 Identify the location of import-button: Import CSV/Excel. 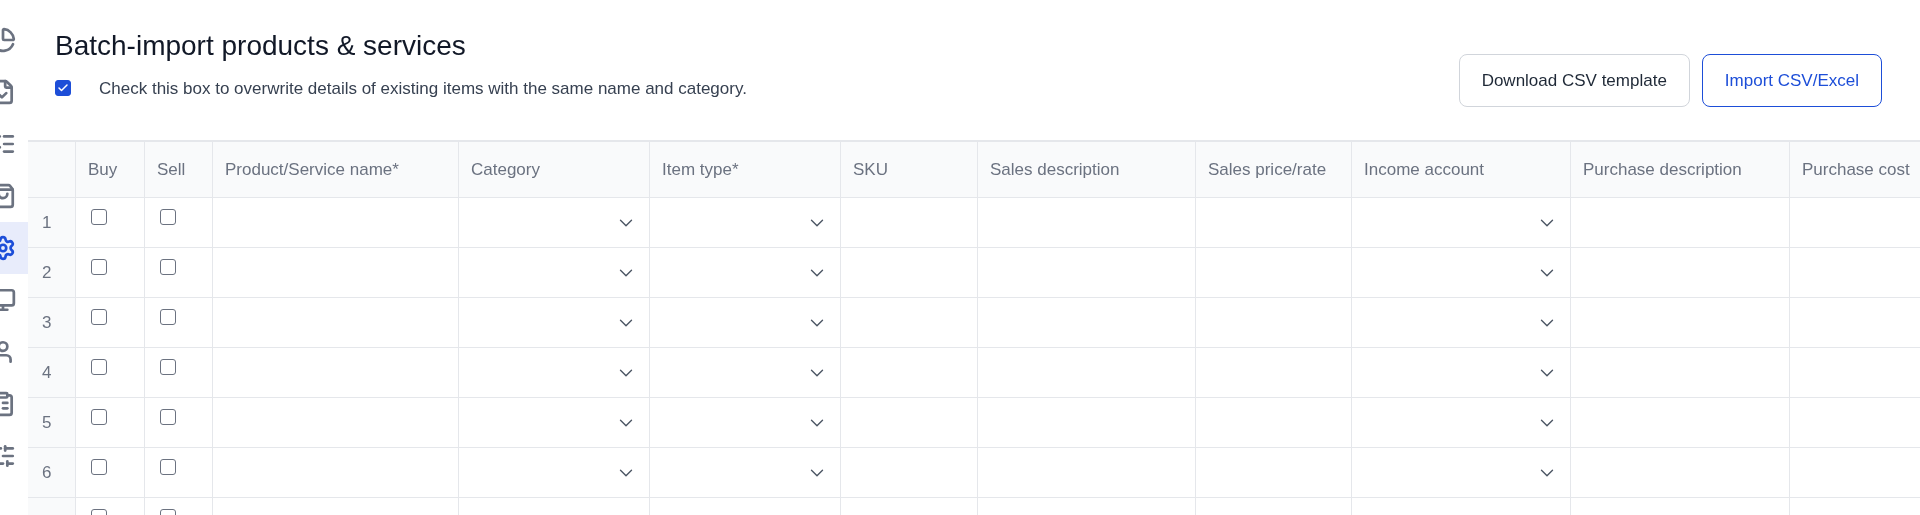
(1791, 80).